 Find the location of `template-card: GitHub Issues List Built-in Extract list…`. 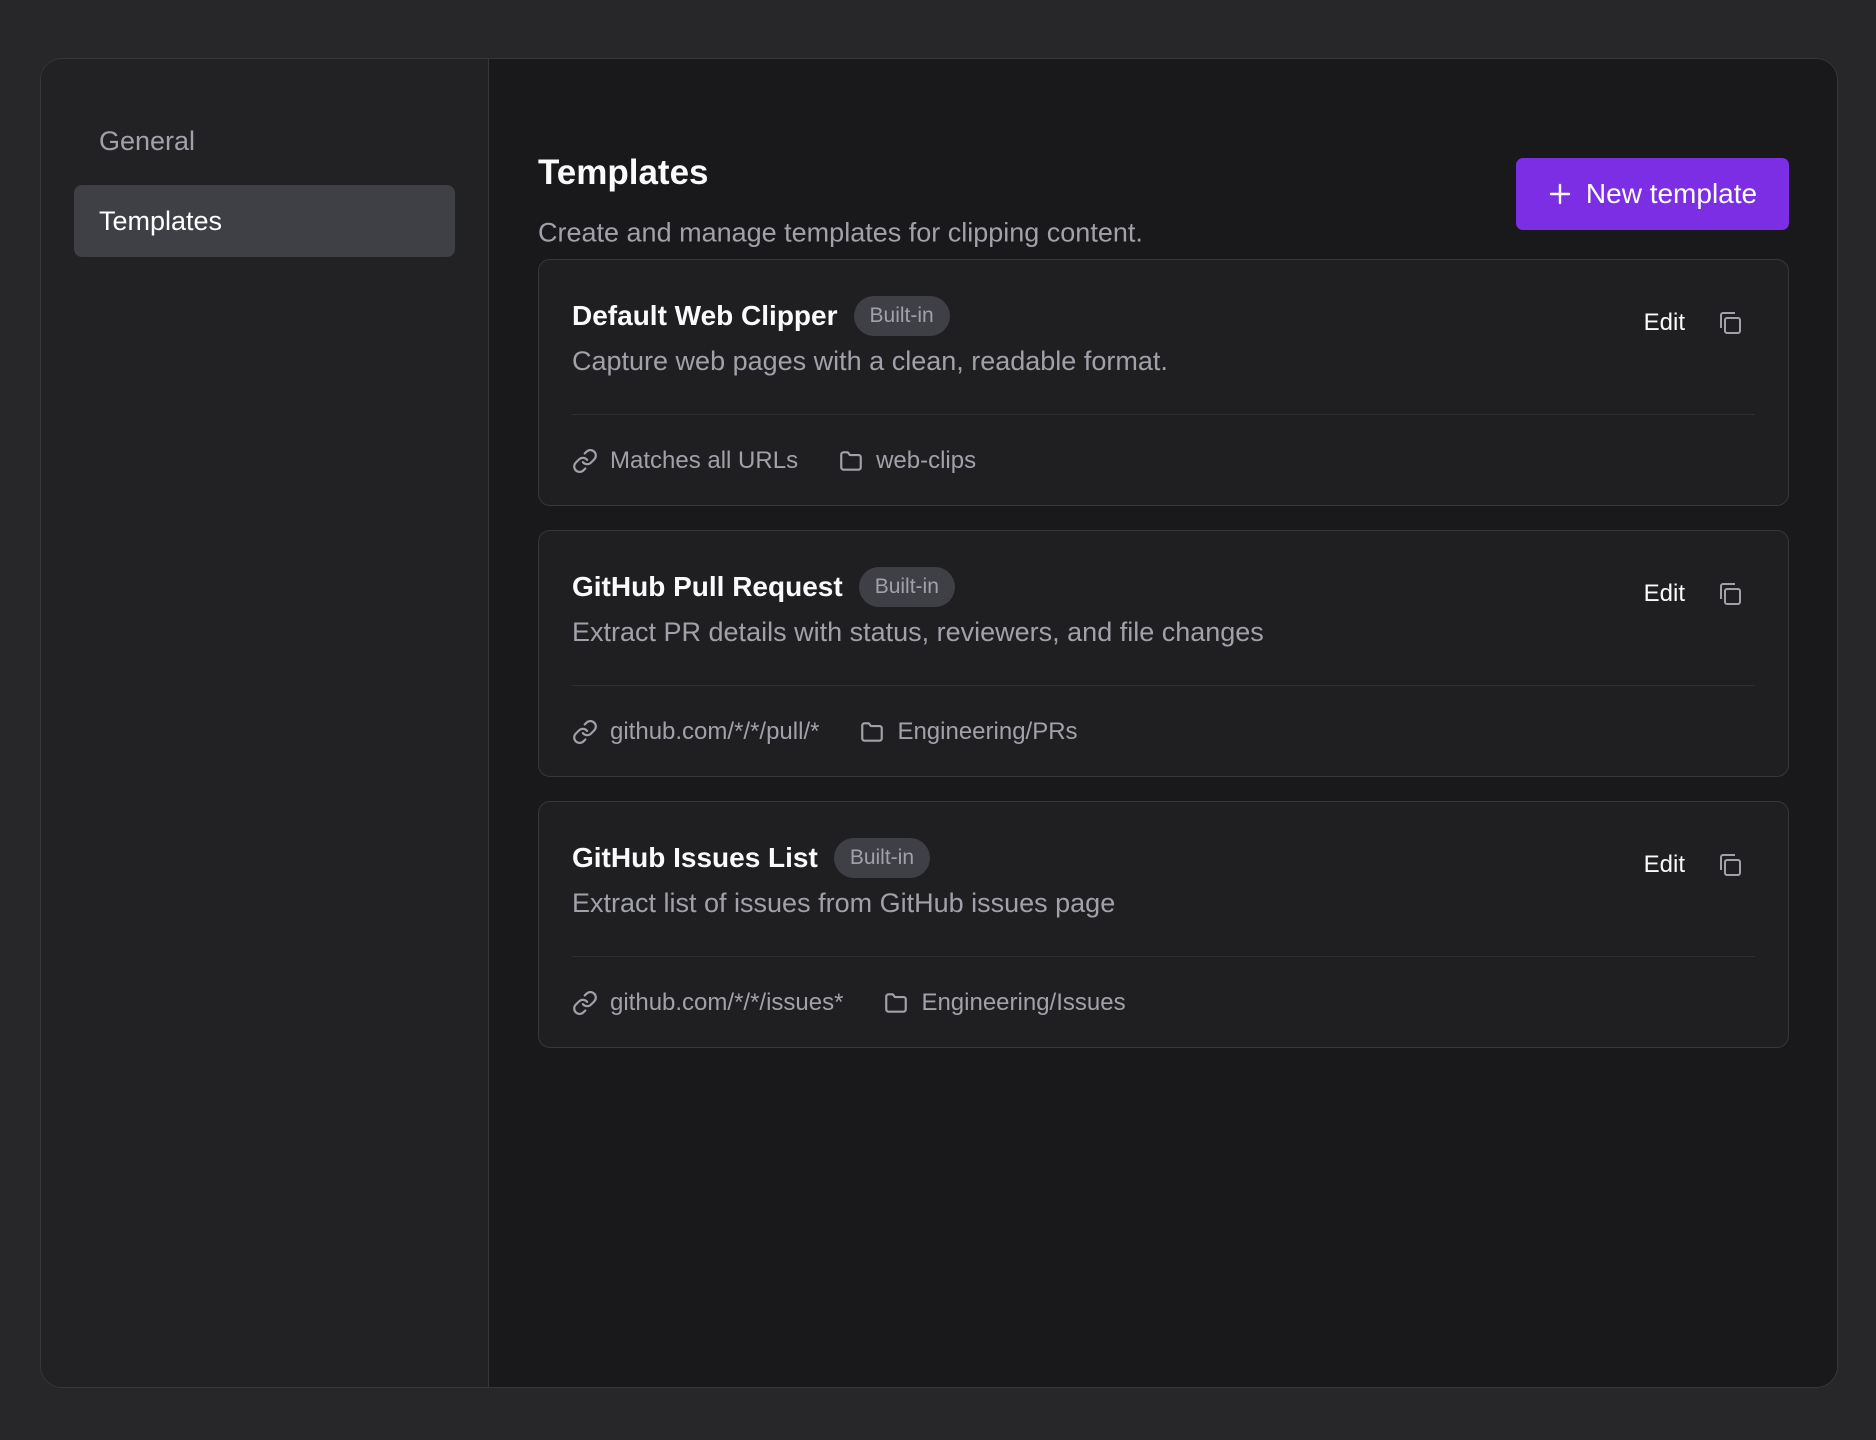

template-card: GitHub Issues List Built-in Extract list… is located at coordinates (1163, 924).